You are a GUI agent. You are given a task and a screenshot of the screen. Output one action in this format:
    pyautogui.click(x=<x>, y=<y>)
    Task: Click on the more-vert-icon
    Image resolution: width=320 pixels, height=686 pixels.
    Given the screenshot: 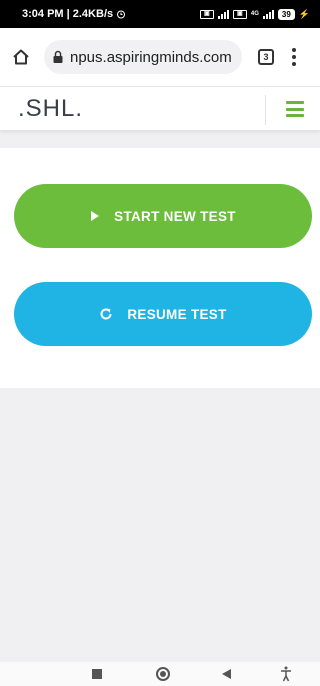 What is the action you would take?
    pyautogui.click(x=294, y=57)
    